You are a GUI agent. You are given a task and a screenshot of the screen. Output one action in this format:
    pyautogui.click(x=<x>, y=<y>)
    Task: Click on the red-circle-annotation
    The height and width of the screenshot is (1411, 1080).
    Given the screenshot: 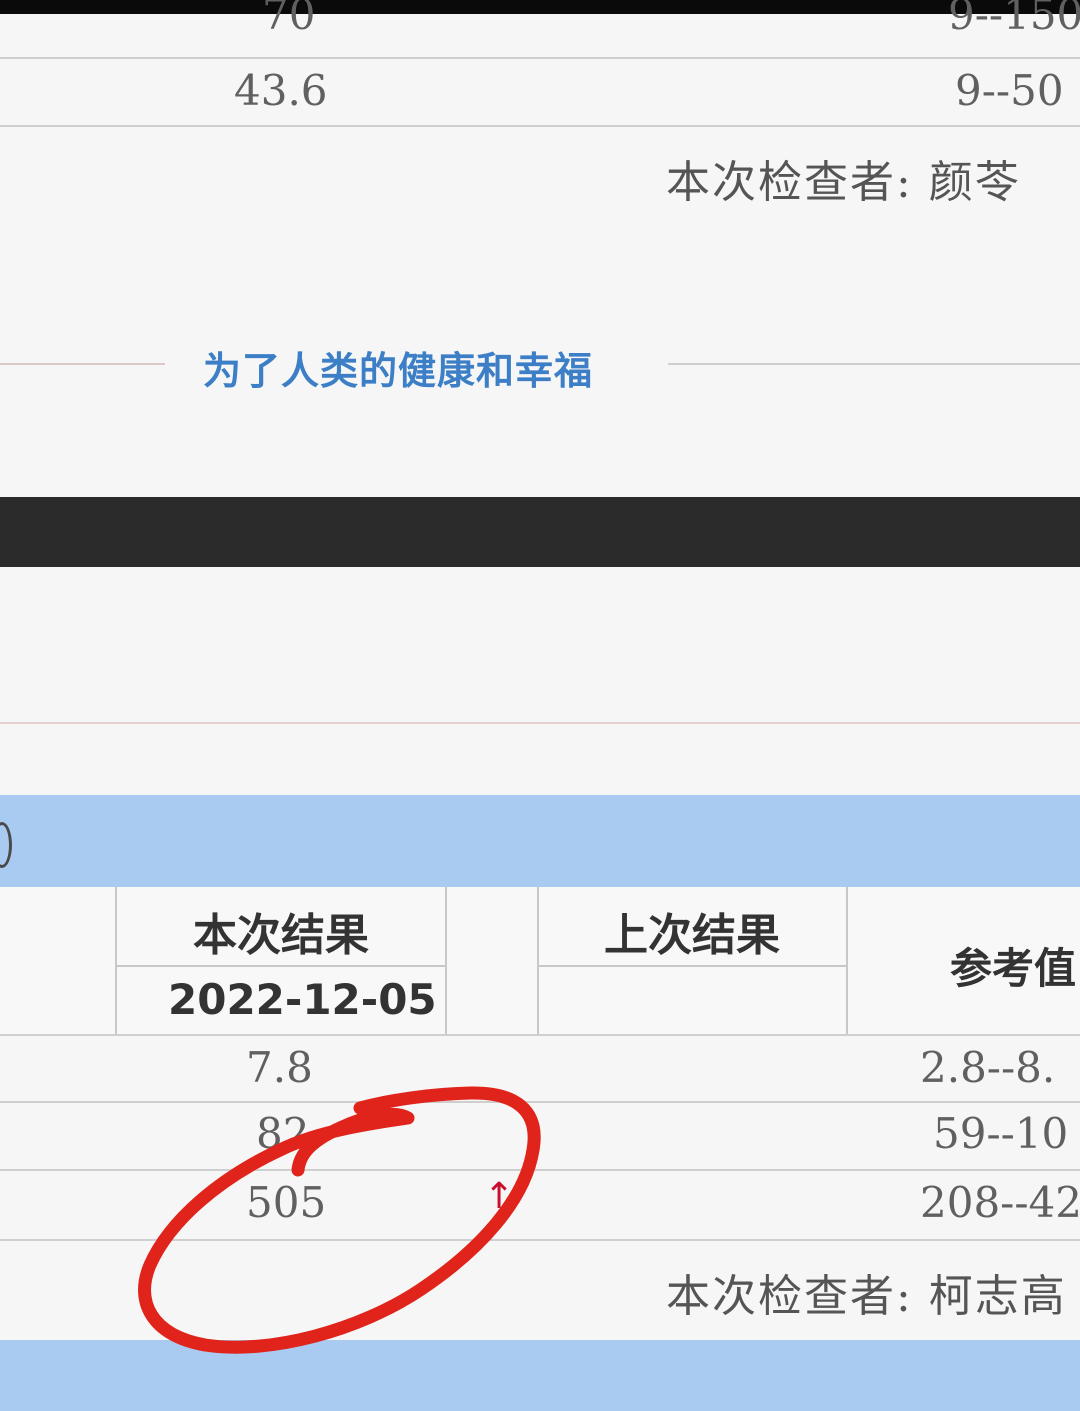 What is the action you would take?
    pyautogui.click(x=339, y=1220)
    